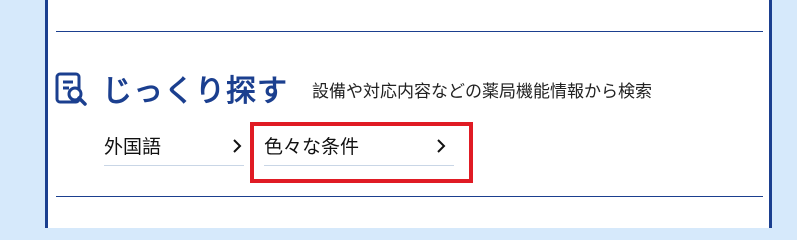 The height and width of the screenshot is (240, 797). Describe the element at coordinates (361, 152) in the screenshot. I see `highlight-box` at that location.